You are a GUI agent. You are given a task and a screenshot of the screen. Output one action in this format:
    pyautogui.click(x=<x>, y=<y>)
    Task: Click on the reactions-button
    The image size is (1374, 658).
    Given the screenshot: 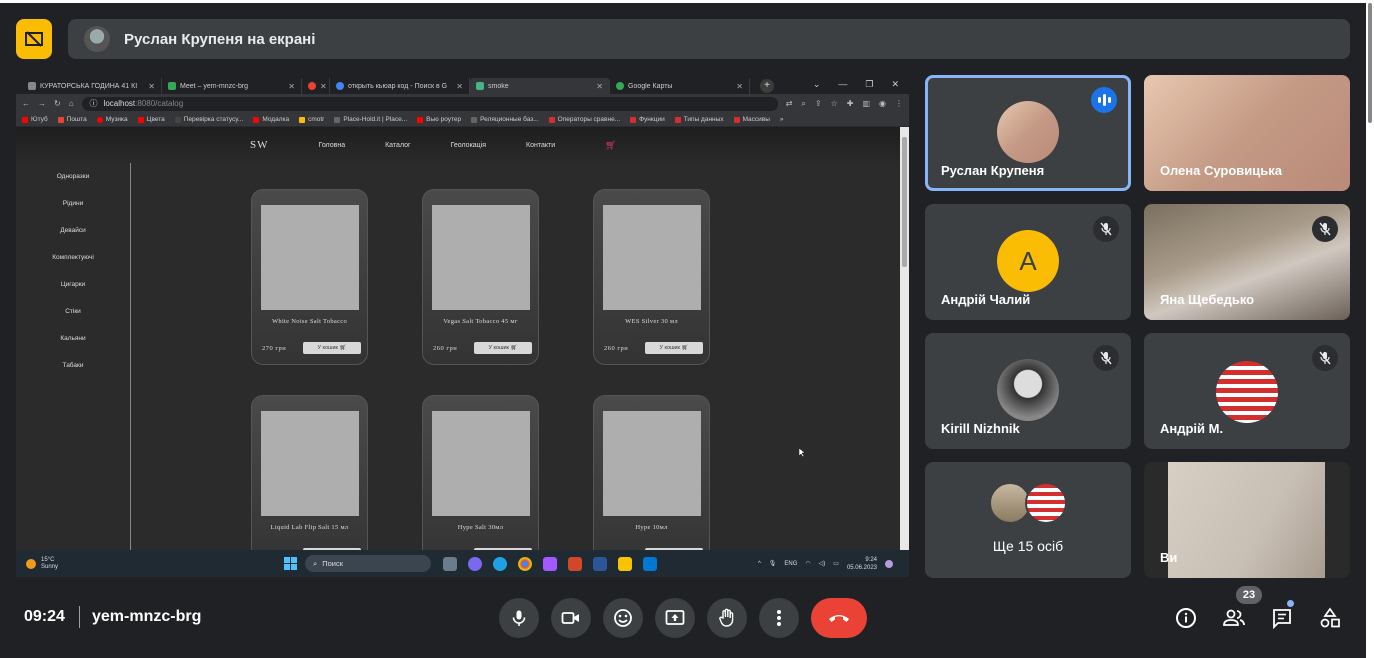 What is the action you would take?
    pyautogui.click(x=623, y=618)
    